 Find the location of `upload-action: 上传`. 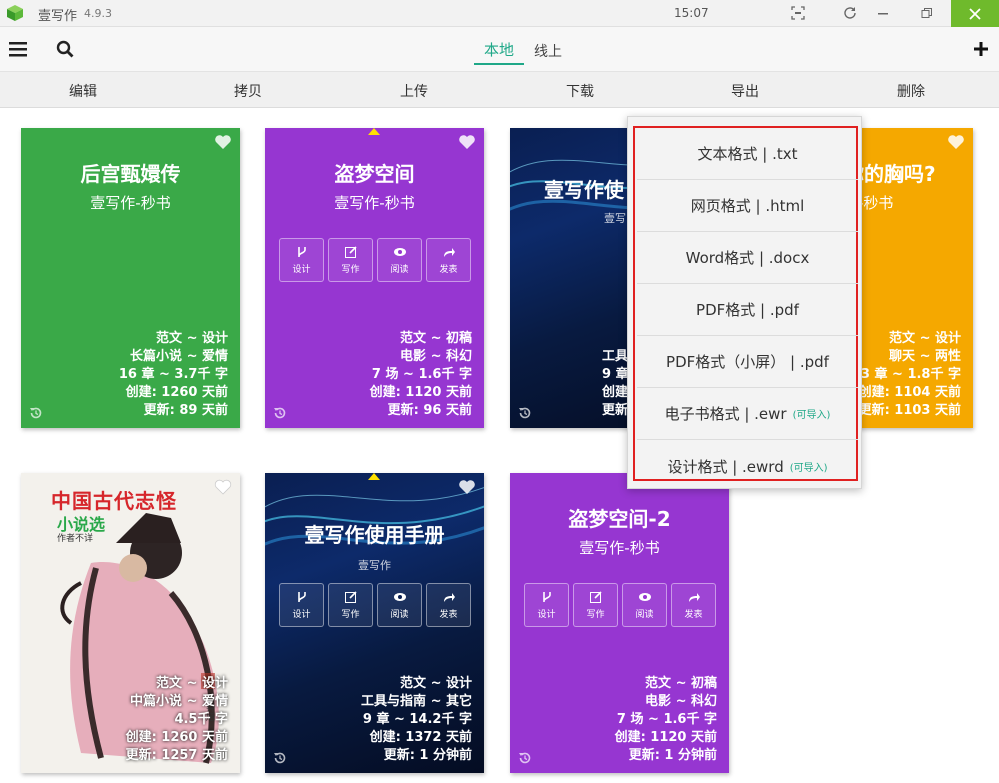

upload-action: 上传 is located at coordinates (414, 91).